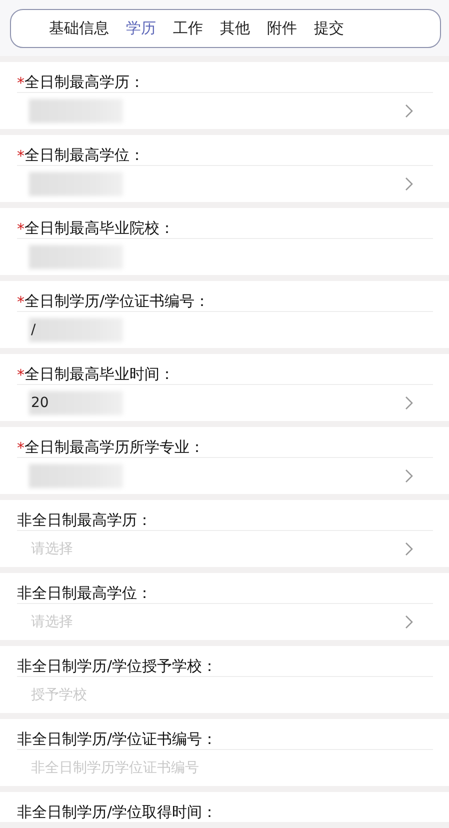 The image size is (449, 828). Describe the element at coordinates (84, 82) in the screenshot. I see `field-label: 全日制最高学历：` at that location.